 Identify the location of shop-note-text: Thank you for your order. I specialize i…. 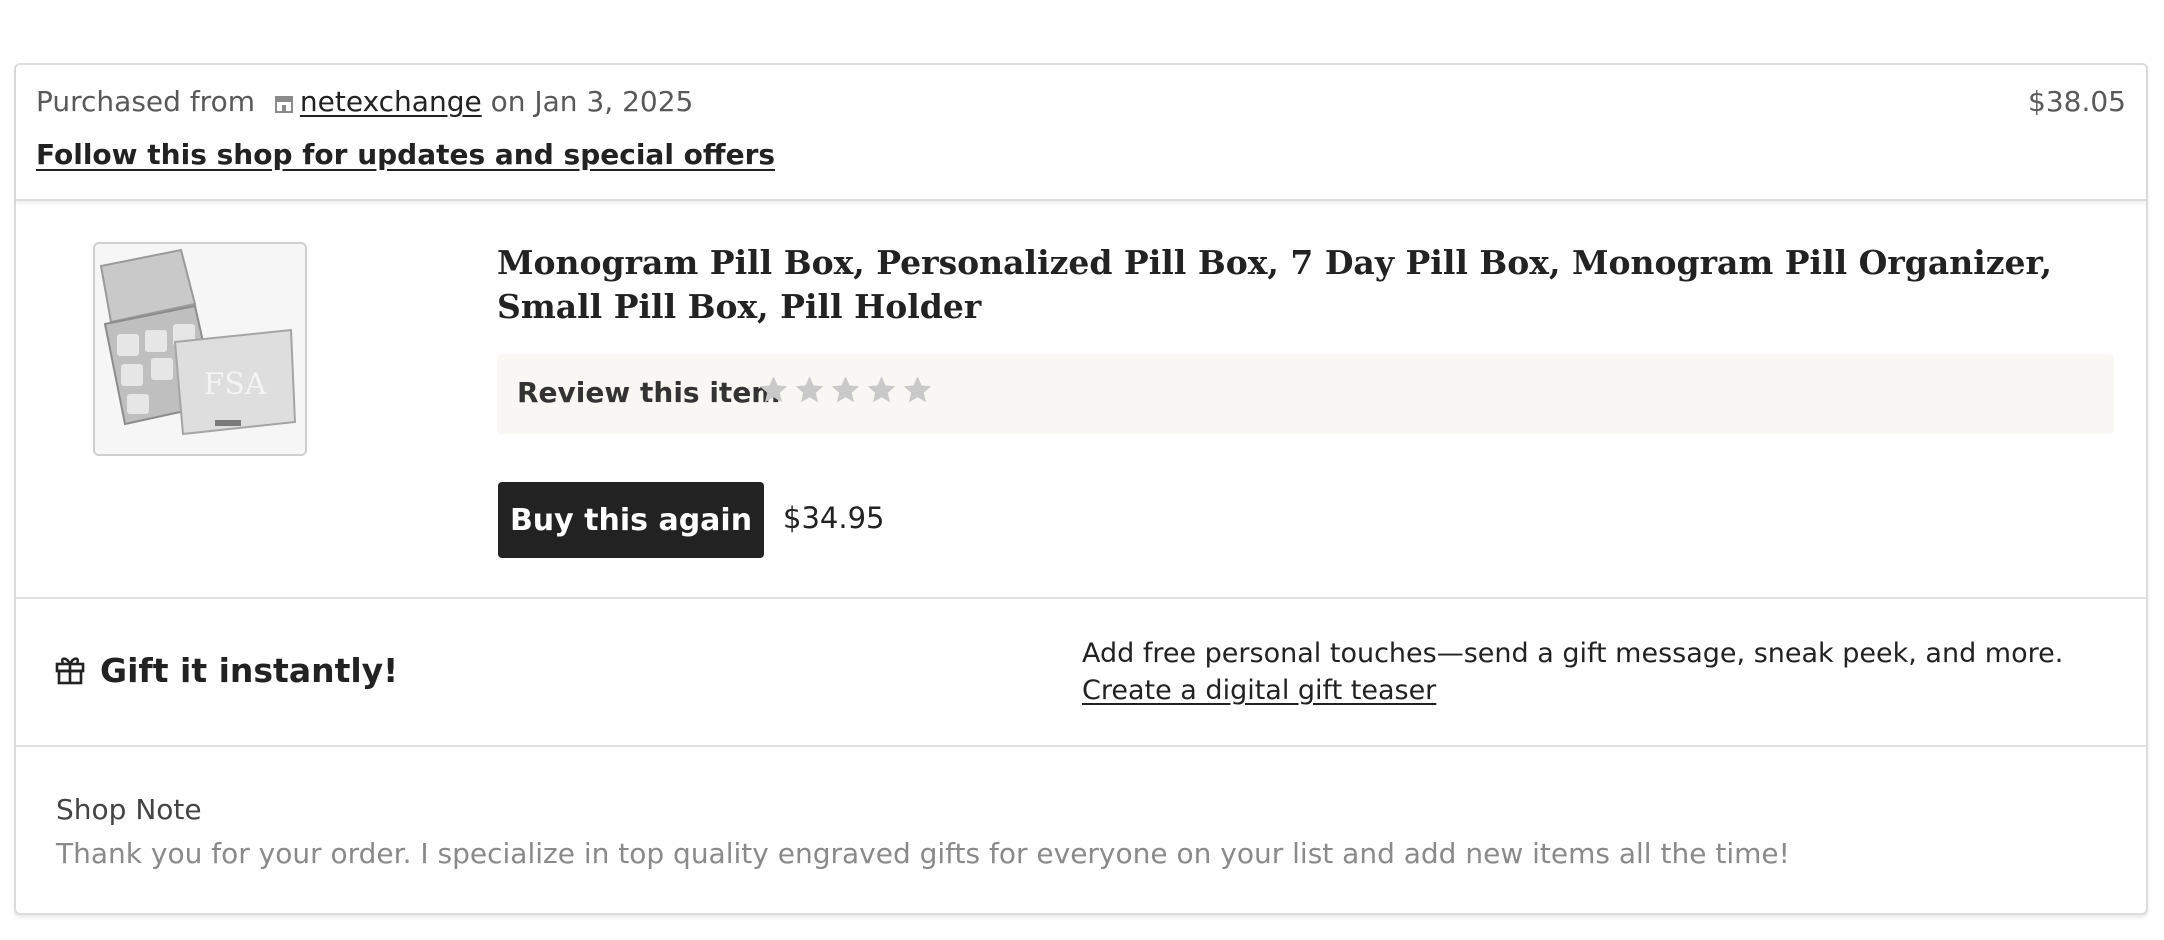
(923, 853).